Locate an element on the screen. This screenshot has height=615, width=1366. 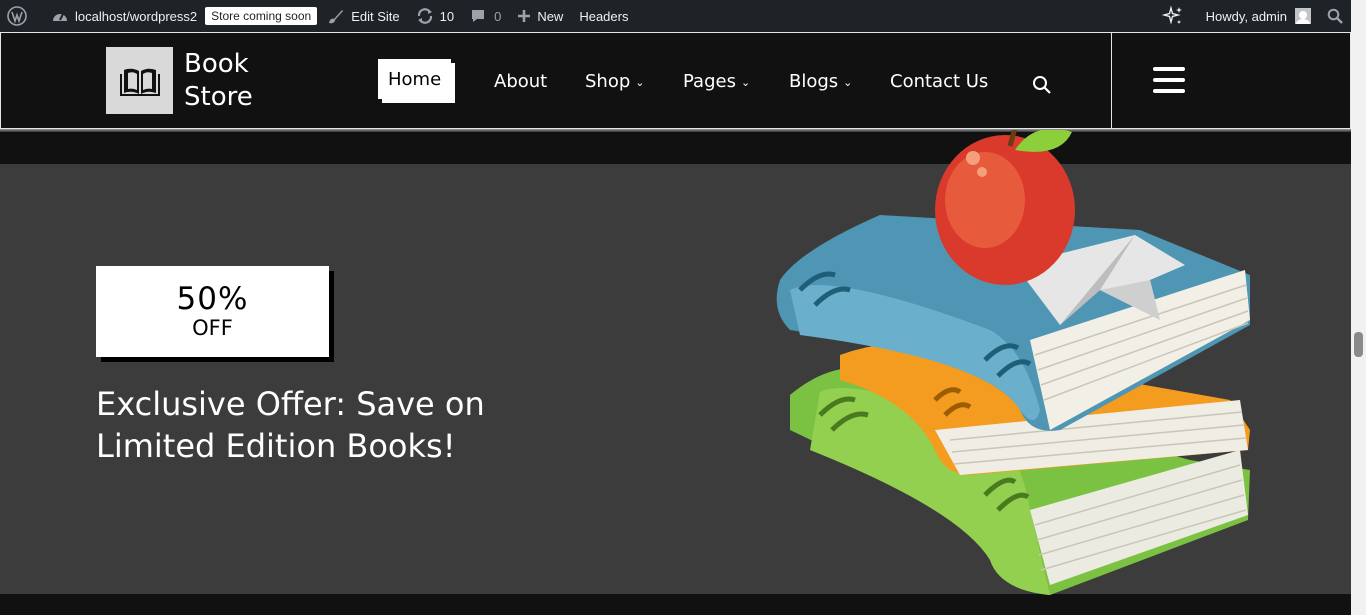
nav-item-blogs: Blogs ⌄ is located at coordinates (820, 81).